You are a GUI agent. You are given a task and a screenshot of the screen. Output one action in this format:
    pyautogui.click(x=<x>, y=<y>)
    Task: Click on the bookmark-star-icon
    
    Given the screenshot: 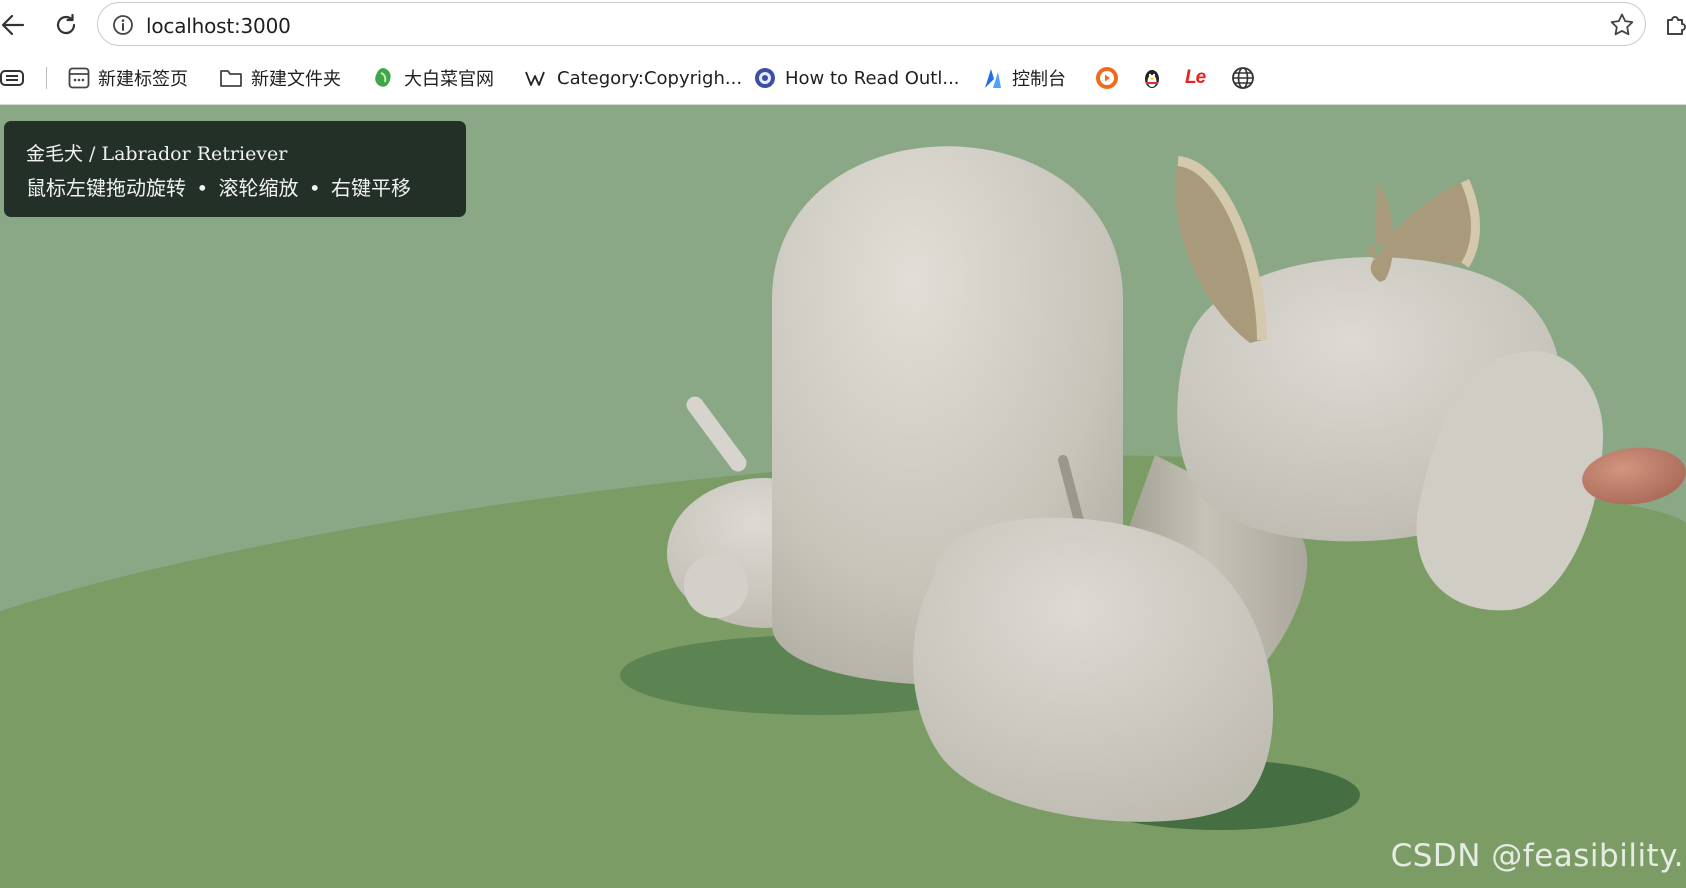 What is the action you would take?
    pyautogui.click(x=1622, y=25)
    